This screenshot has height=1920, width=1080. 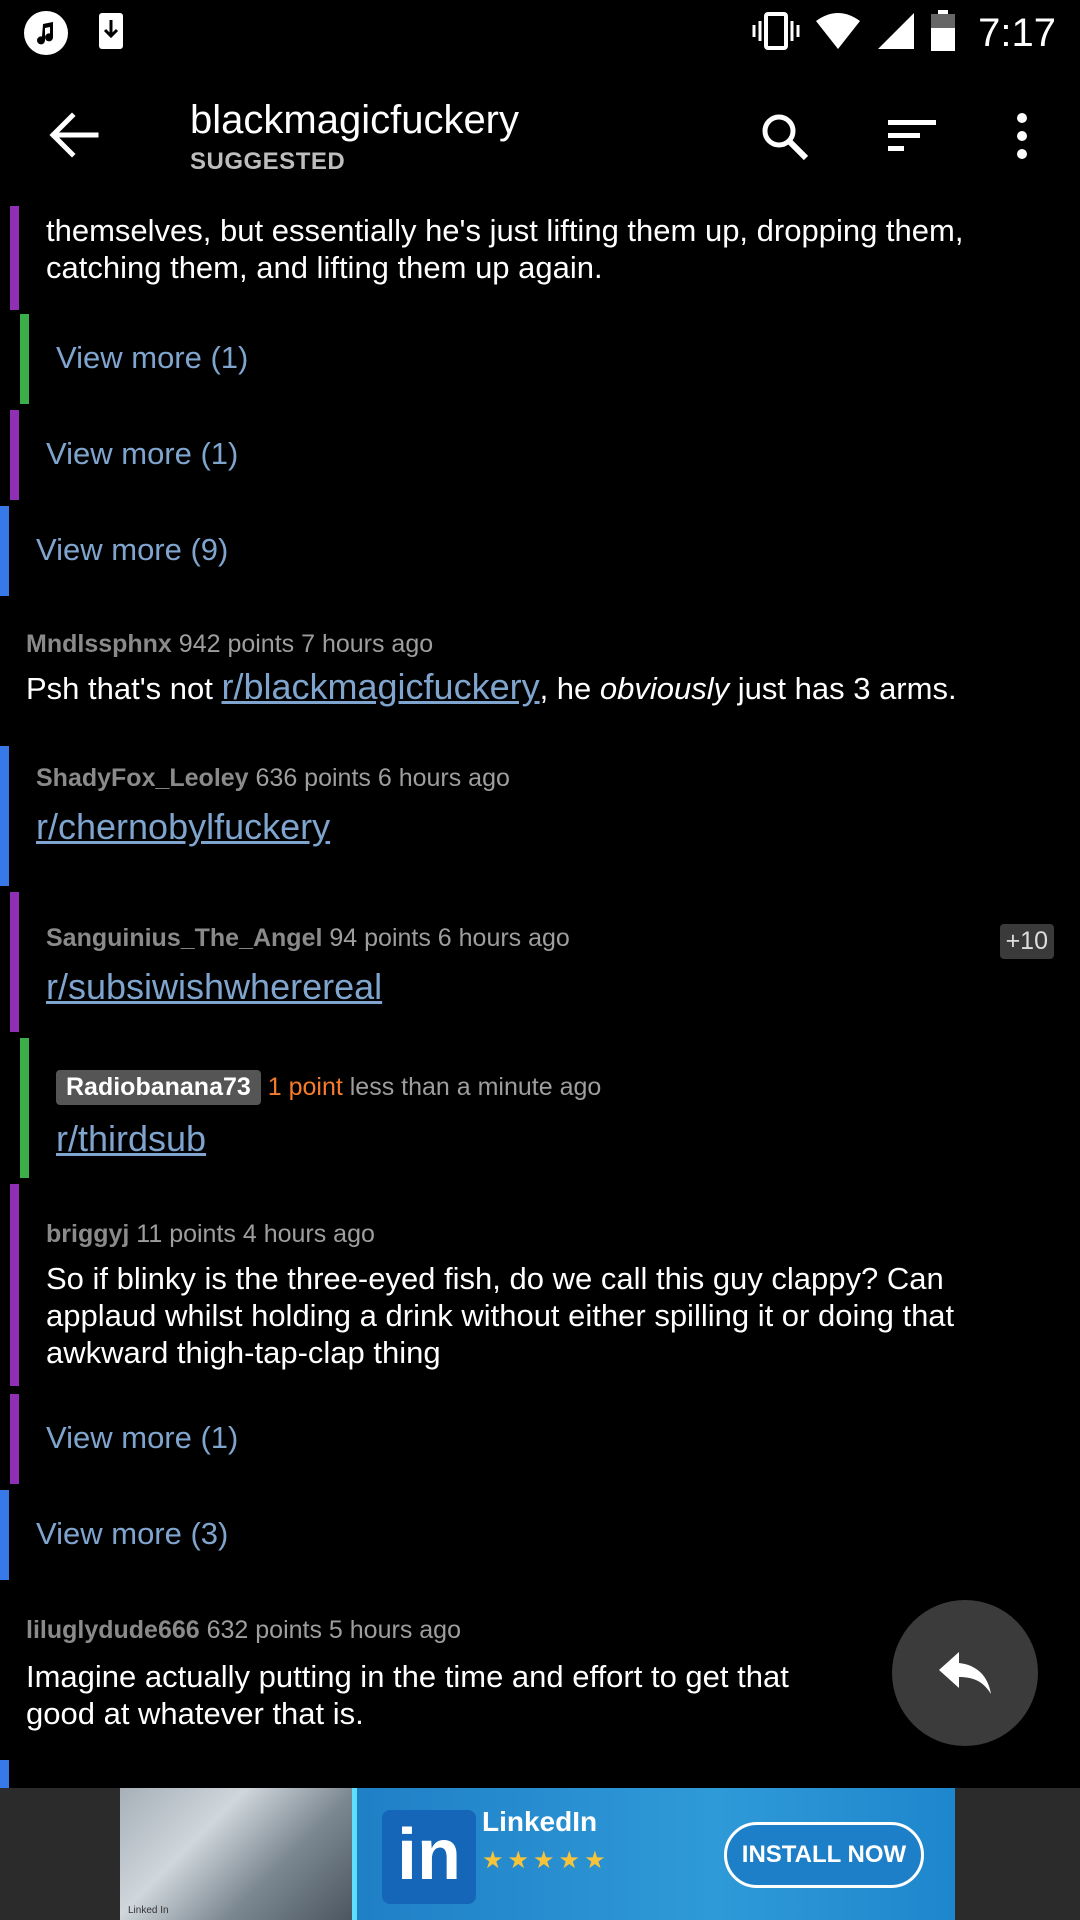 What do you see at coordinates (540, 136) in the screenshot?
I see `app-bar: blackmagicfuckery SUGGESTED` at bounding box center [540, 136].